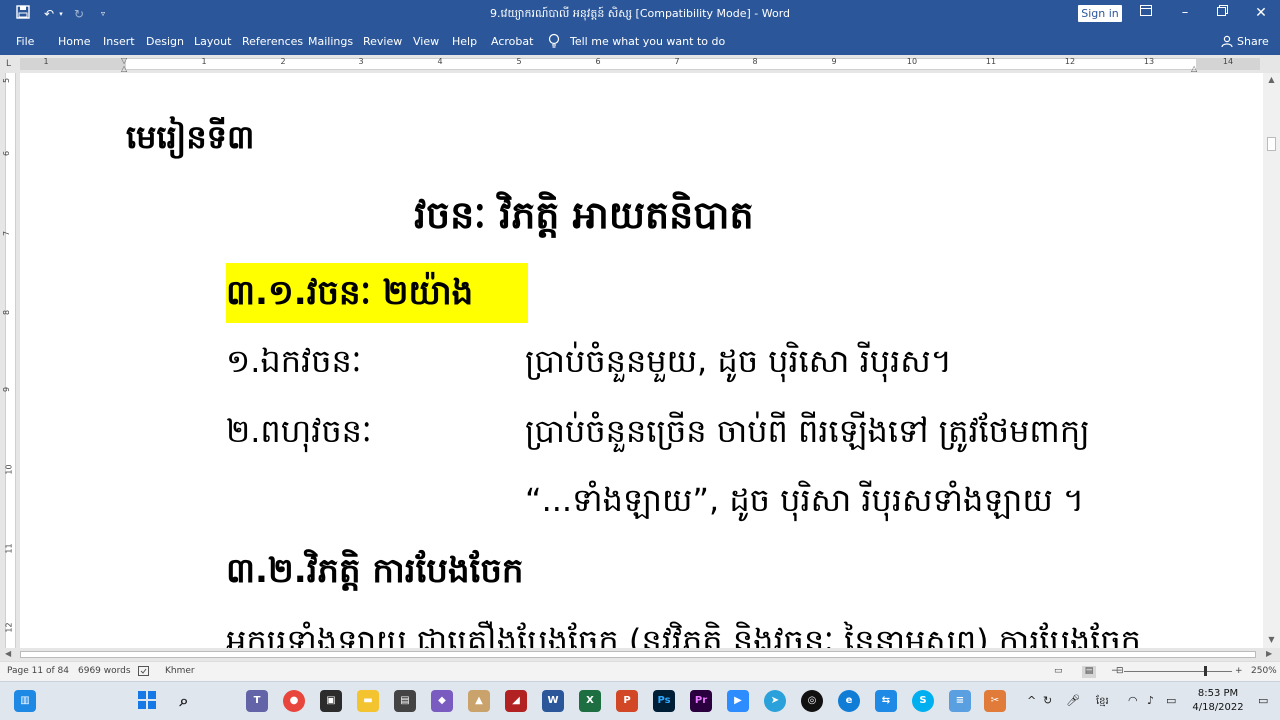 This screenshot has height=720, width=1280. I want to click on tab-help: Help, so click(464, 41).